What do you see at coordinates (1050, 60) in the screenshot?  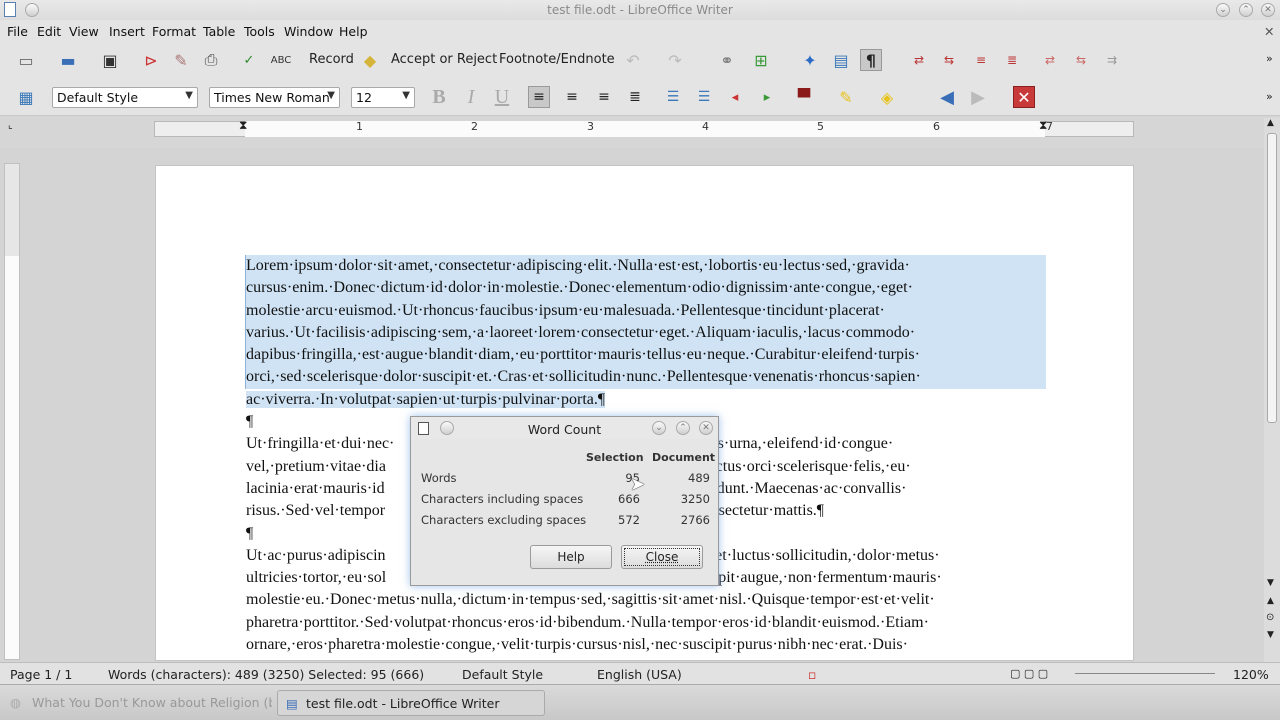 I see `track-changes-icon-5: ⇄` at bounding box center [1050, 60].